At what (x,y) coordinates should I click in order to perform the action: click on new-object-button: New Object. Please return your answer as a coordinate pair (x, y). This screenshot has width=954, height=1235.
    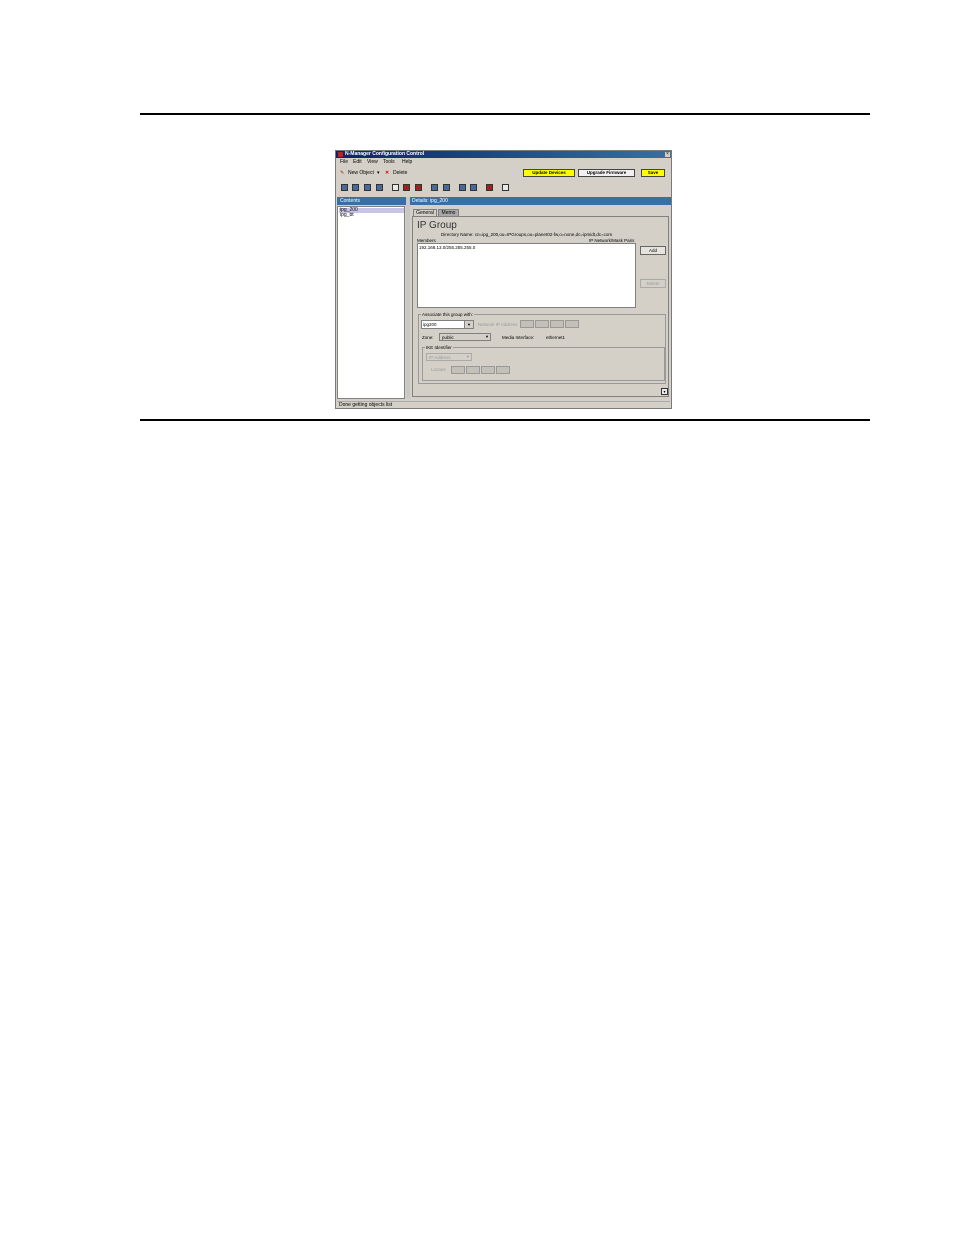
    Looking at the image, I should click on (361, 173).